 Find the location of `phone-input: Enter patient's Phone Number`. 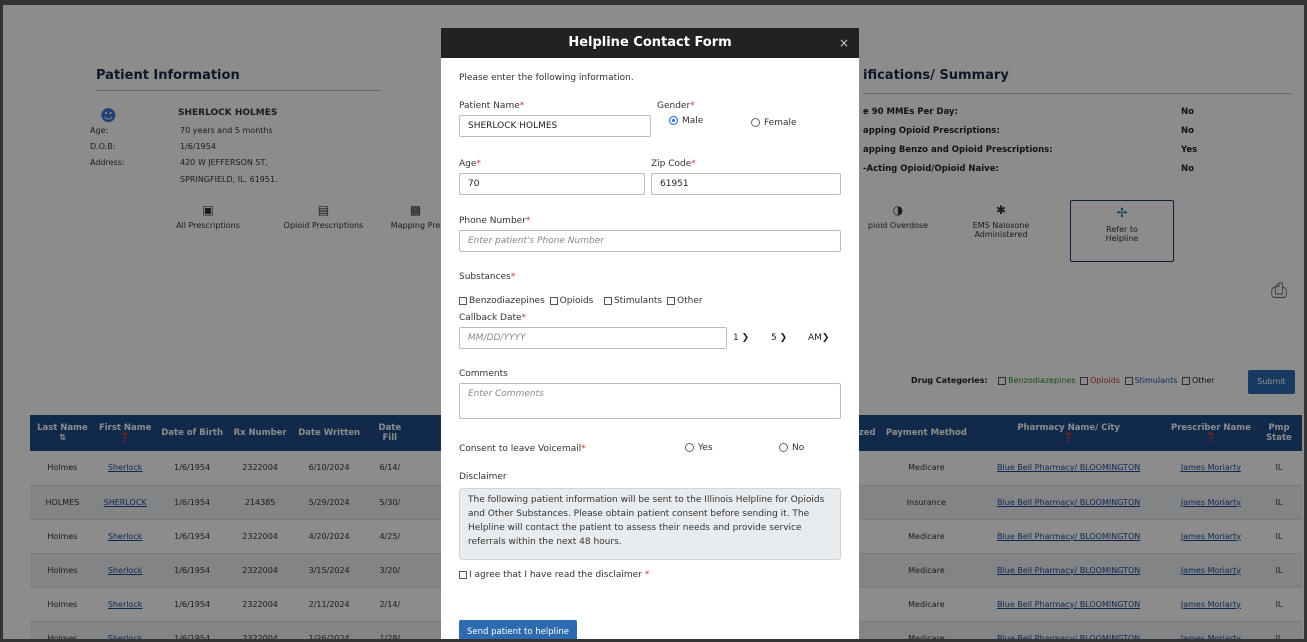

phone-input: Enter patient's Phone Number is located at coordinates (650, 241).